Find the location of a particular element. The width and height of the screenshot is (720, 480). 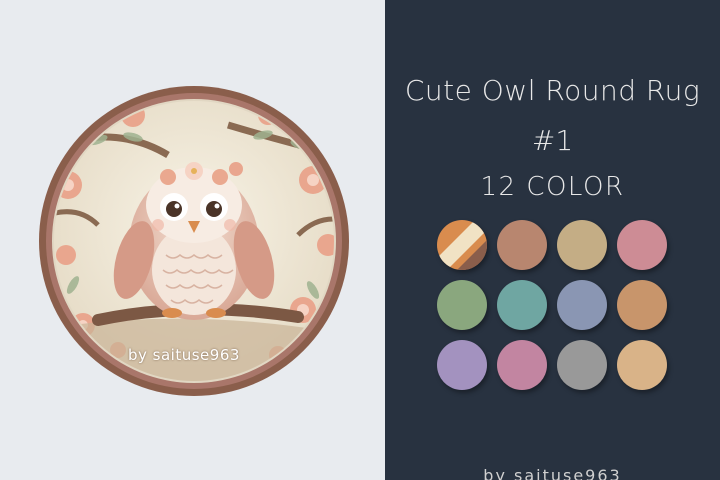

swatch-gray is located at coordinates (582, 365).